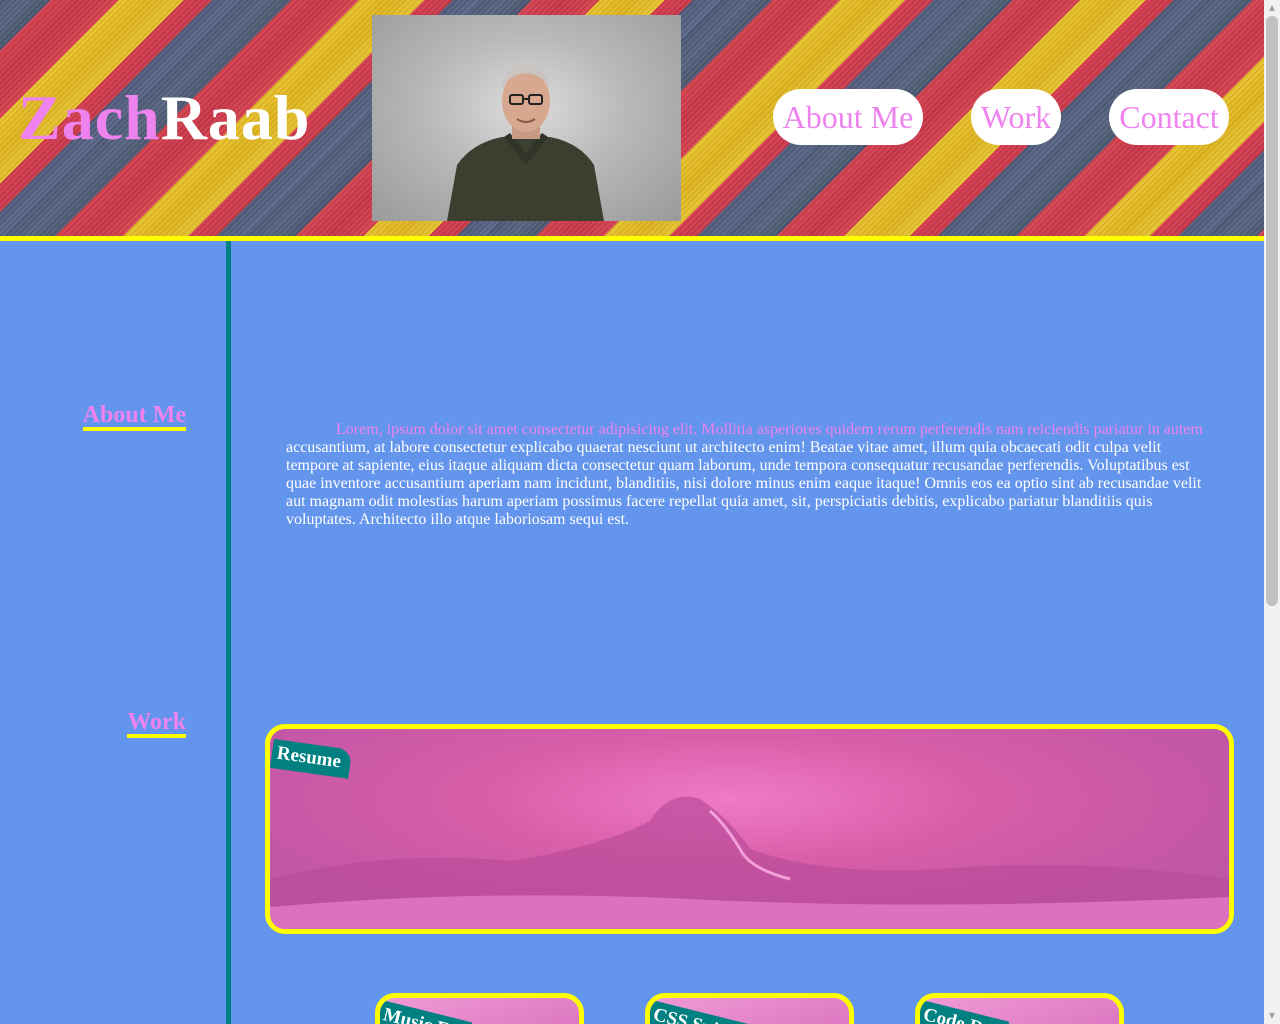 Image resolution: width=1280 pixels, height=1024 pixels. Describe the element at coordinates (1272, 1016) in the screenshot. I see `scroll-down-icon: ▼` at that location.